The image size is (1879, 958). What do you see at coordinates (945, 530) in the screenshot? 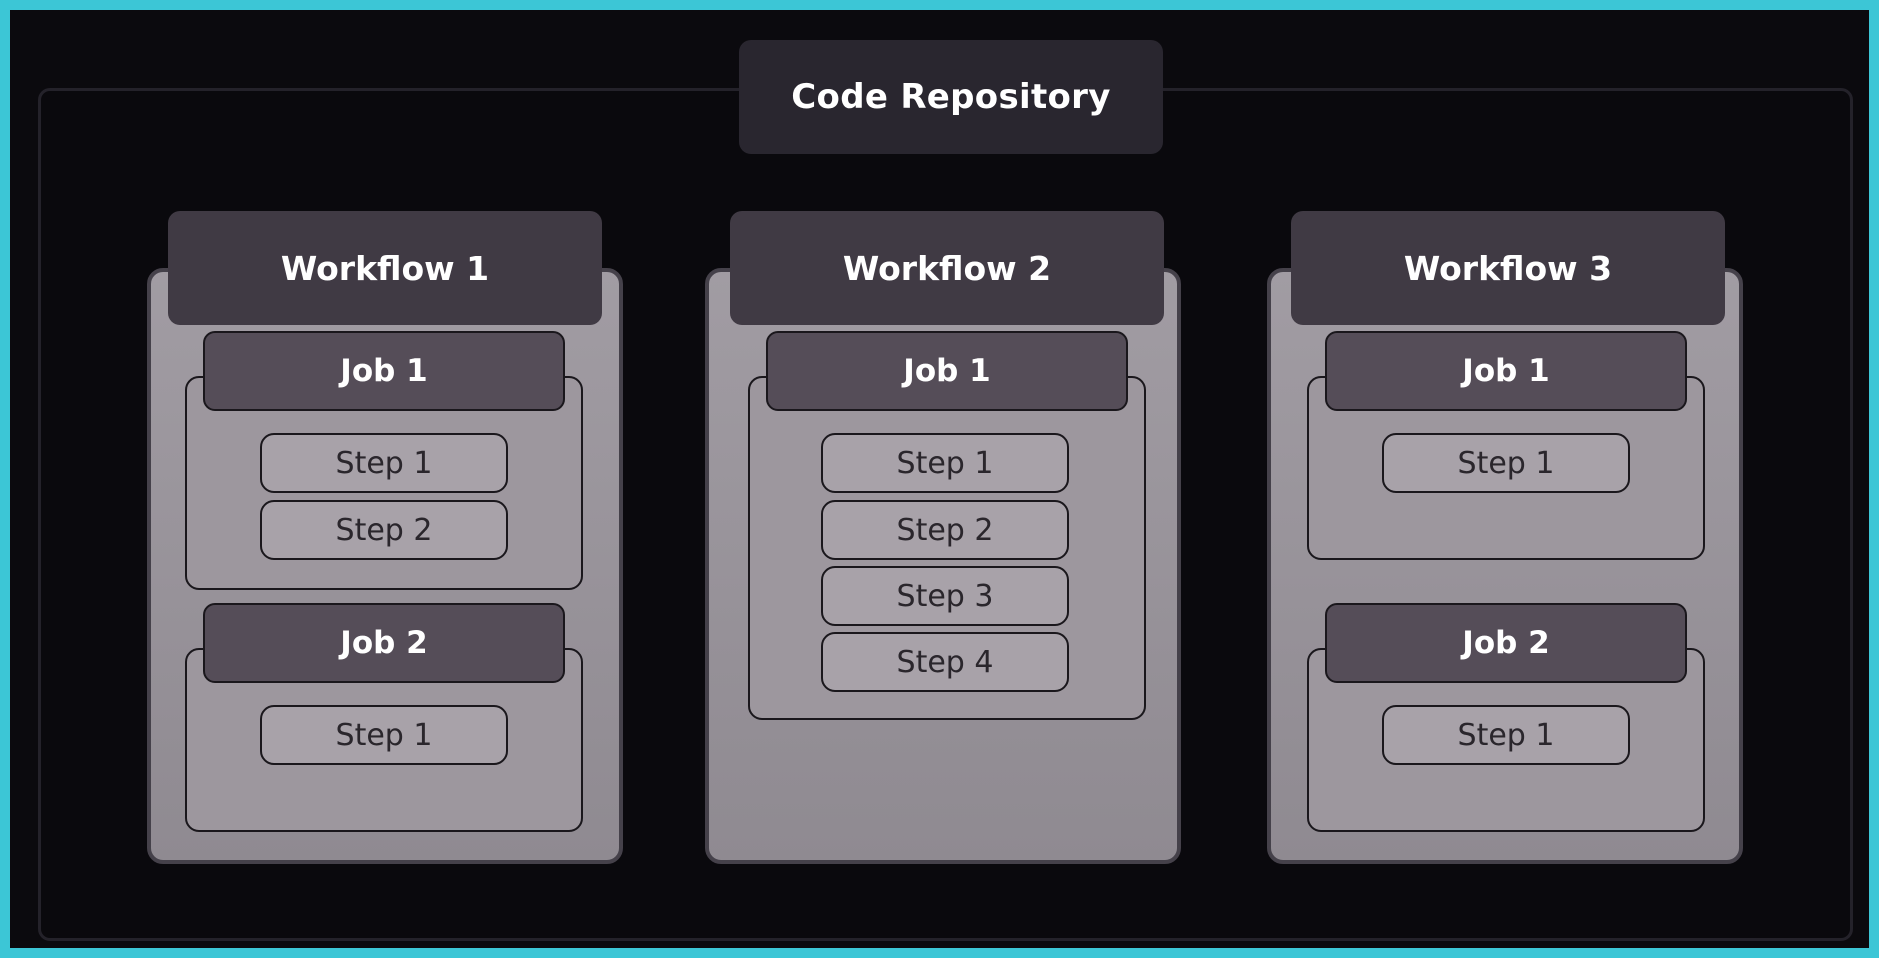
I see `workflow-2-job-1-step-2: Step 2` at bounding box center [945, 530].